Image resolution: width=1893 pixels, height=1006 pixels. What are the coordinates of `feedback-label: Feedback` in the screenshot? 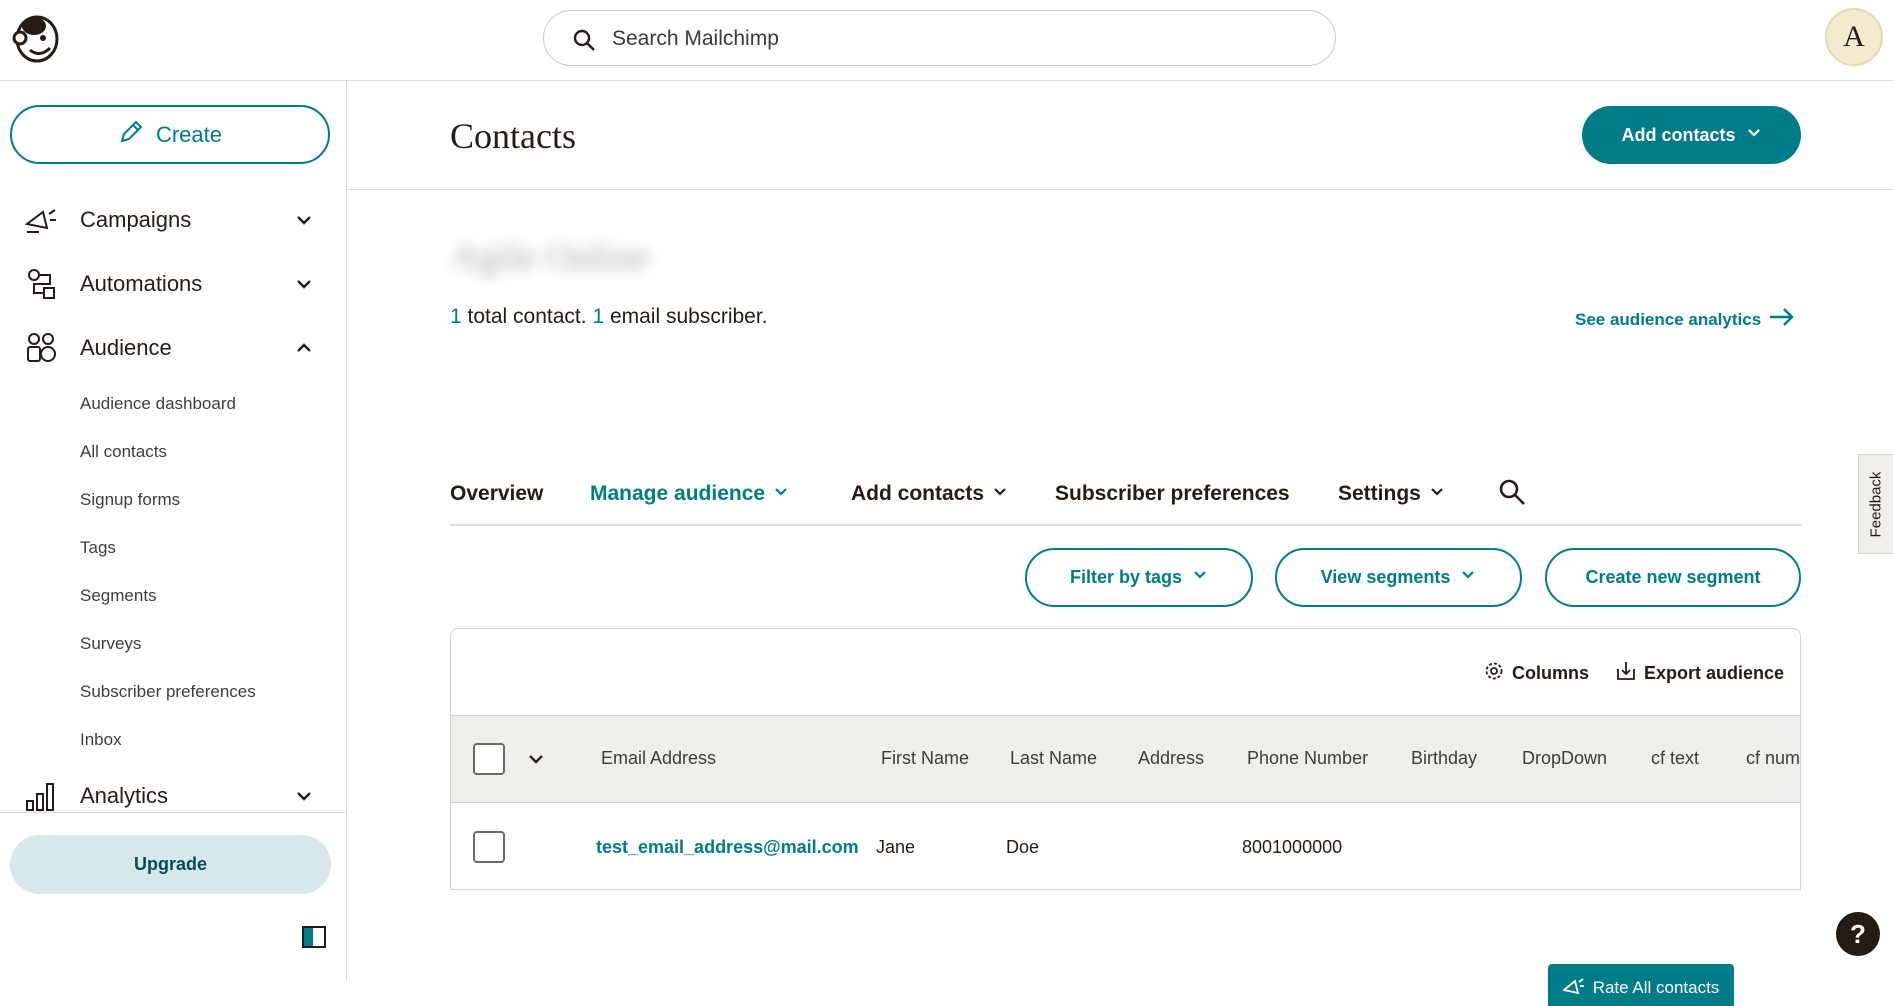 It's located at (1876, 504).